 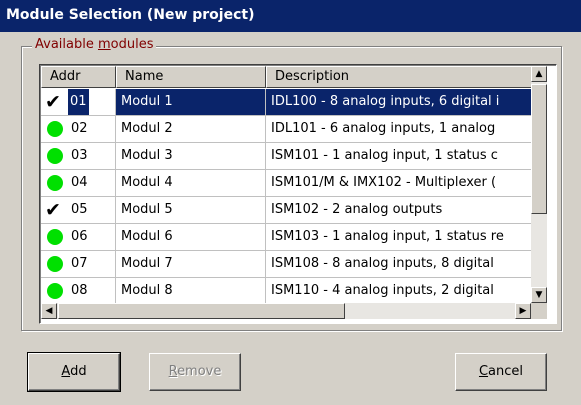 What do you see at coordinates (399, 77) in the screenshot?
I see `column-header-description: Description` at bounding box center [399, 77].